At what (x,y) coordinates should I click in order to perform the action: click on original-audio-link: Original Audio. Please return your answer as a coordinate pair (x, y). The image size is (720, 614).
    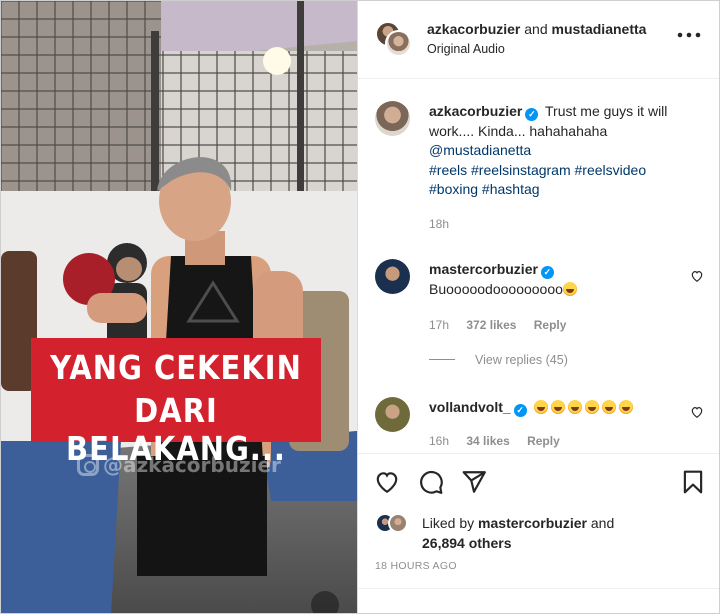
    Looking at the image, I should click on (466, 49).